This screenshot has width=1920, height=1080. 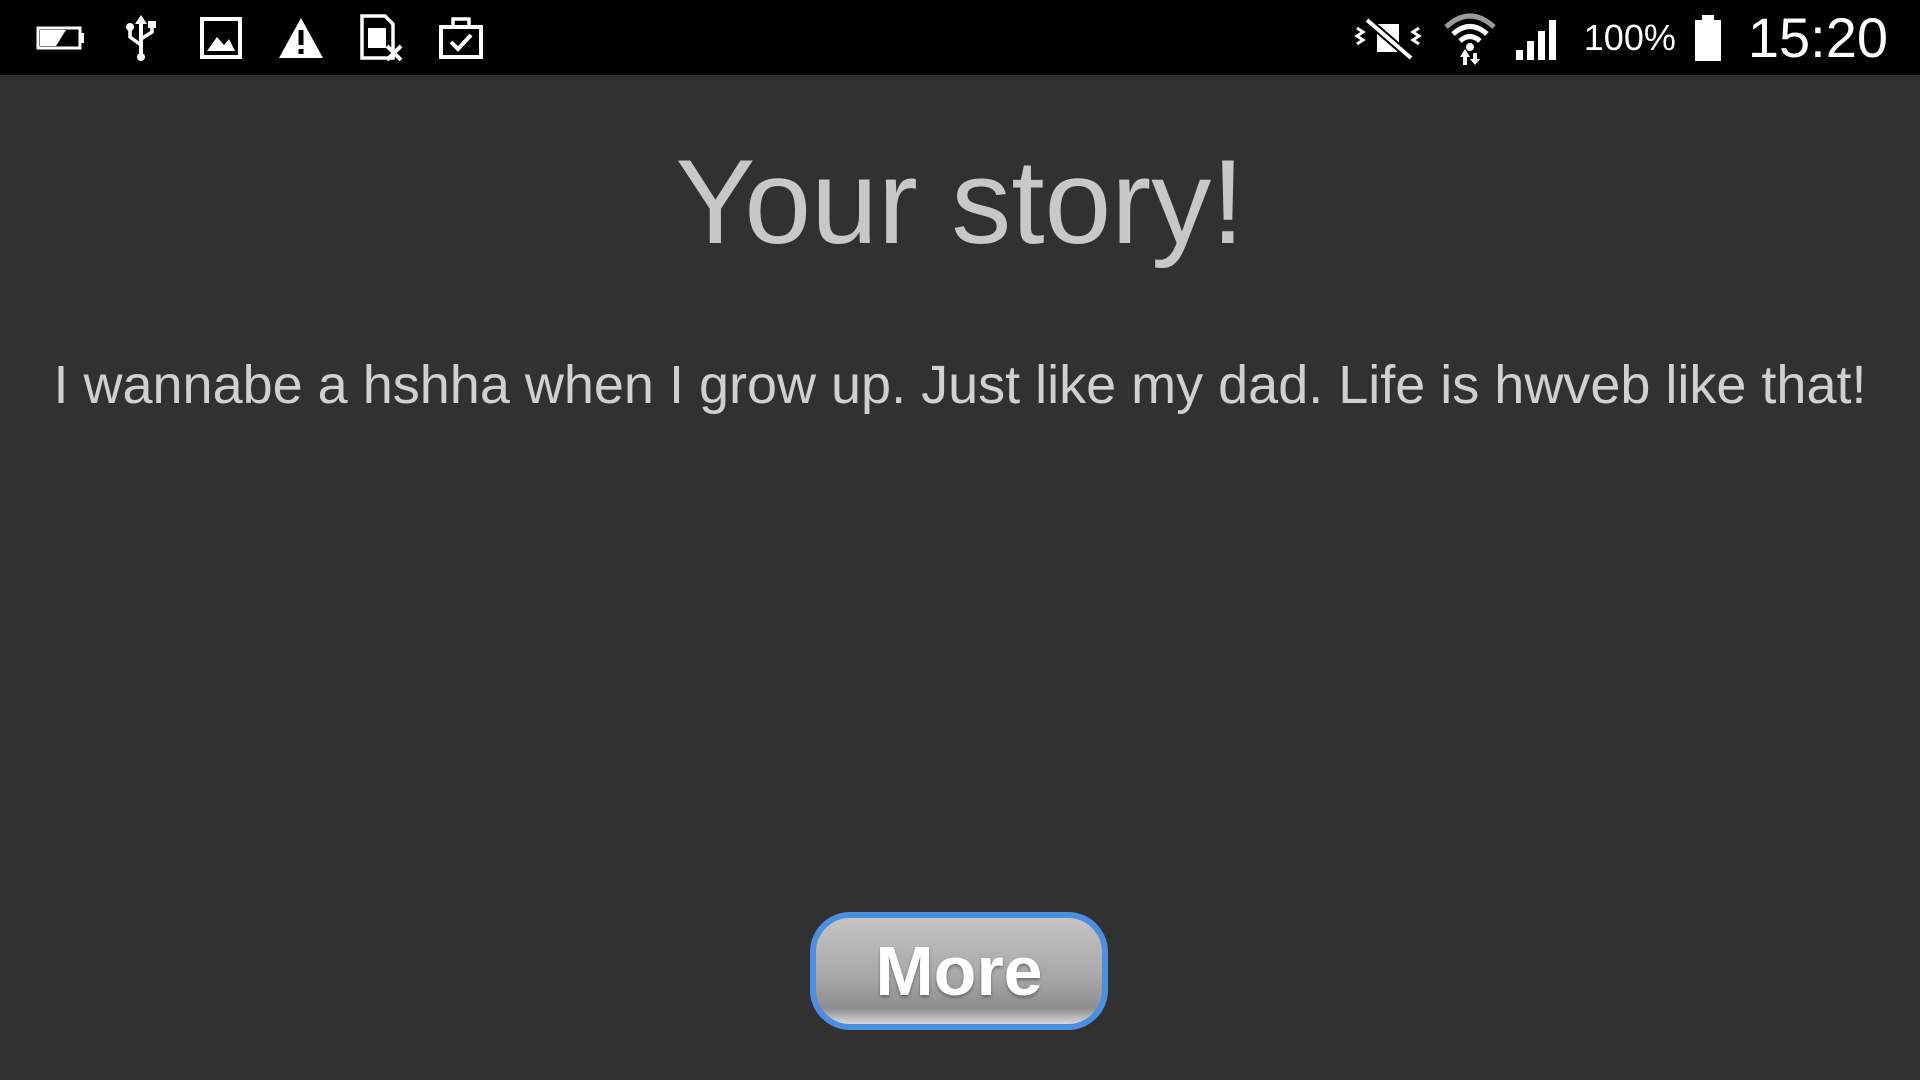 I want to click on system-status-icons: 100% 15:20, so click(x=1620, y=37).